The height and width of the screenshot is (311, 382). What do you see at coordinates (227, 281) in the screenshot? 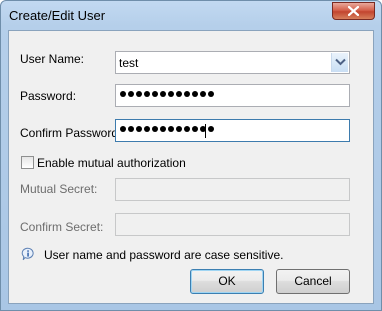
I see `ok-button: OK` at bounding box center [227, 281].